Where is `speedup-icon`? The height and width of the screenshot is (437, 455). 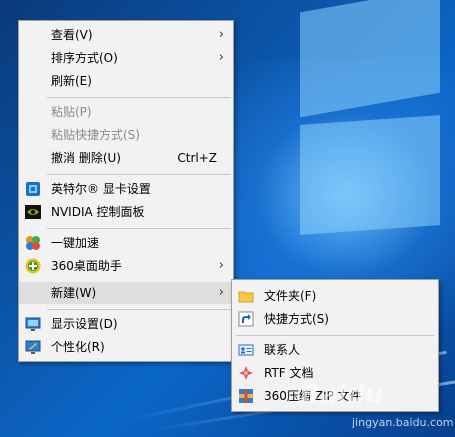 speedup-icon is located at coordinates (33, 243).